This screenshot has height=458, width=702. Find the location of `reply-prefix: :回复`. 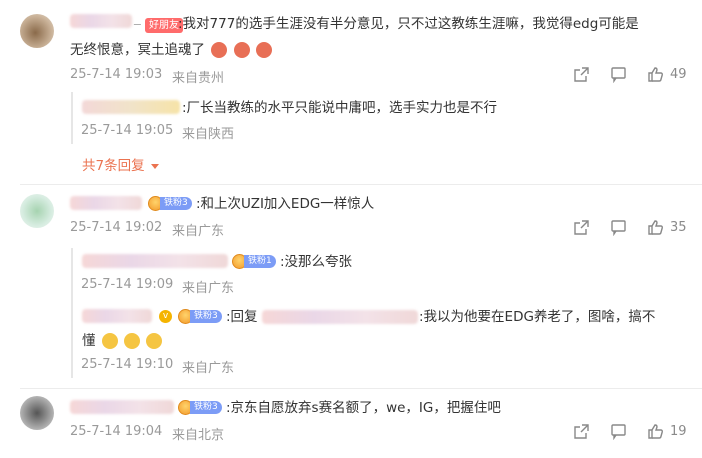

reply-prefix: :回复 is located at coordinates (242, 317).